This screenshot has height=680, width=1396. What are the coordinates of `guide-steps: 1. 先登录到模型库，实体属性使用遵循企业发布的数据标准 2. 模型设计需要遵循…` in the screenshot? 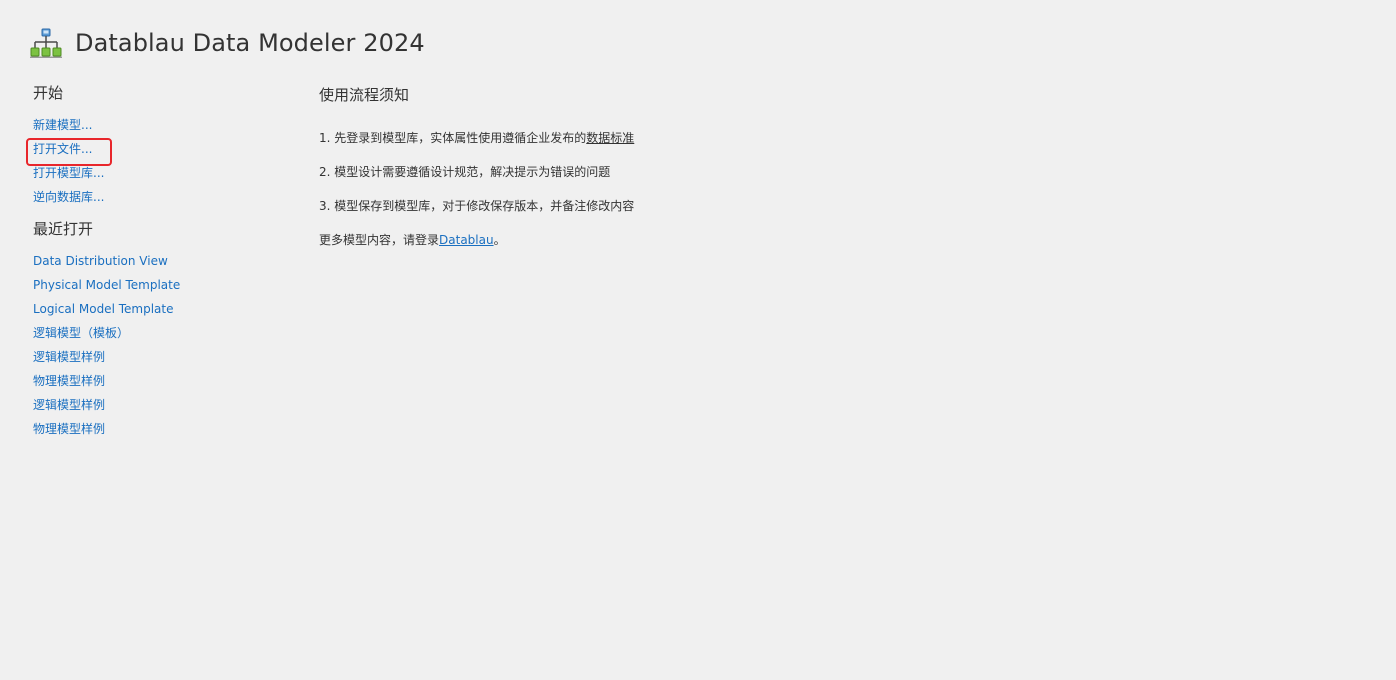 It's located at (669, 189).